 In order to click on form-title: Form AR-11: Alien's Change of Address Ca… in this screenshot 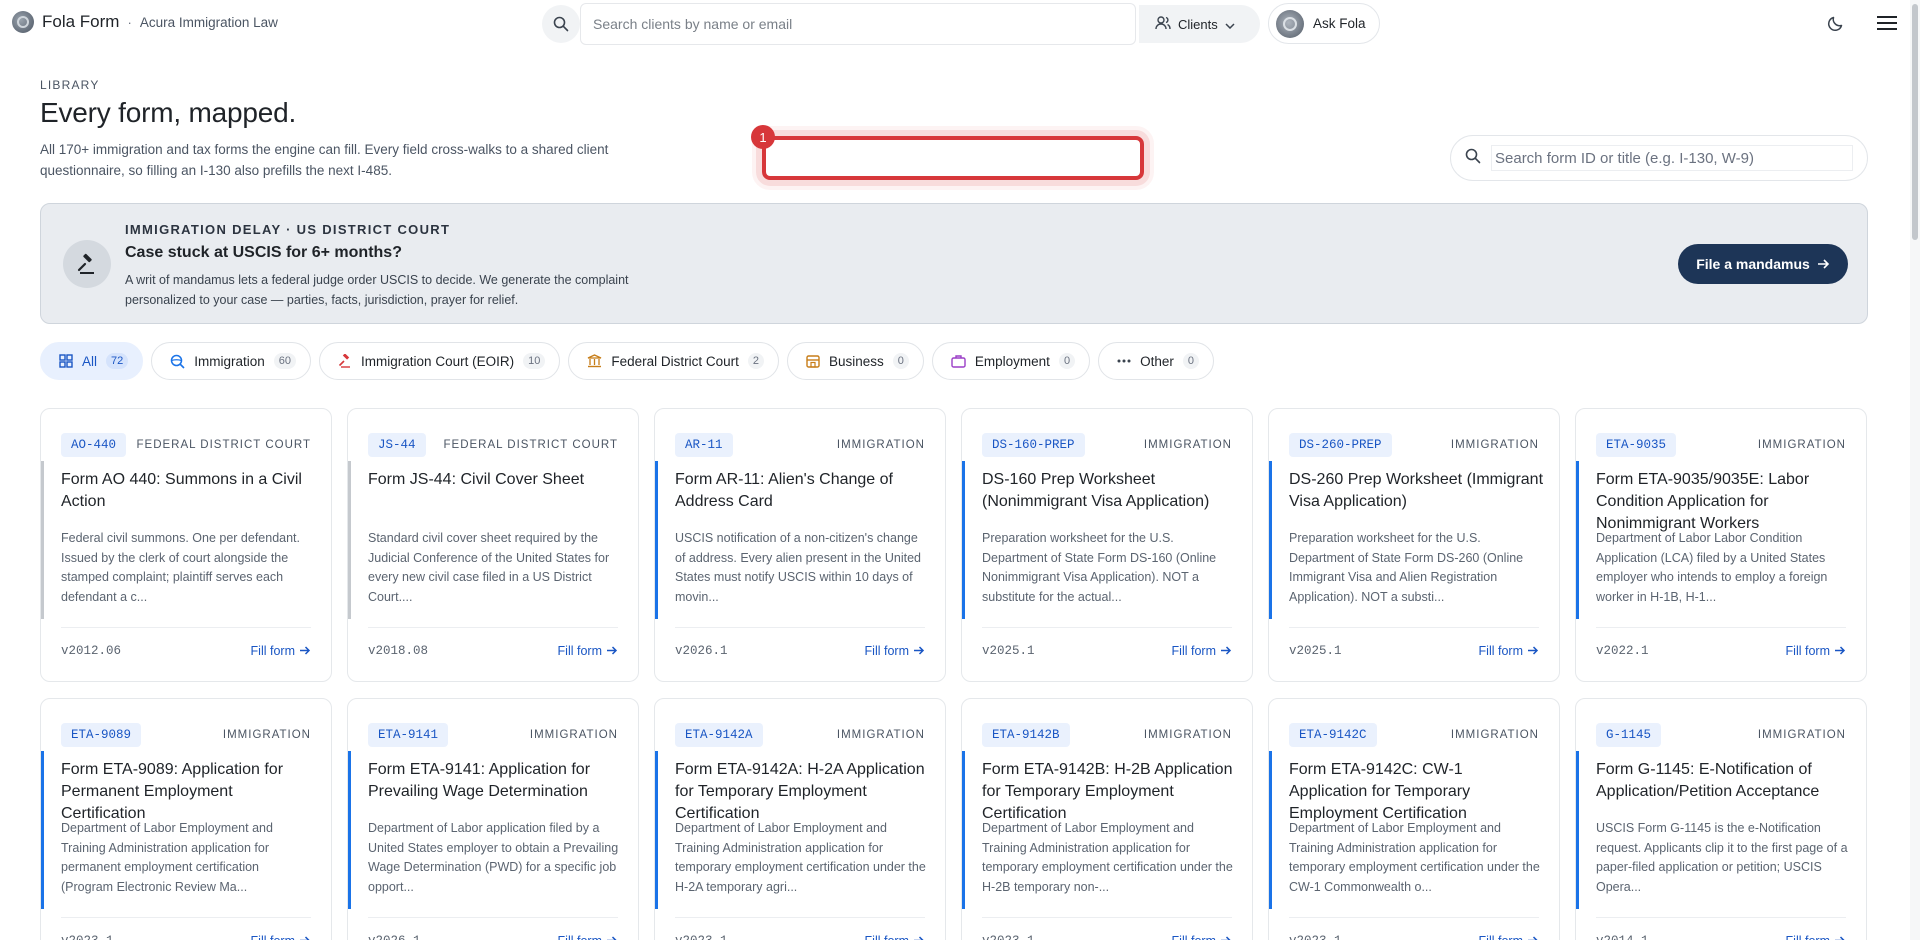, I will do `click(802, 491)`.